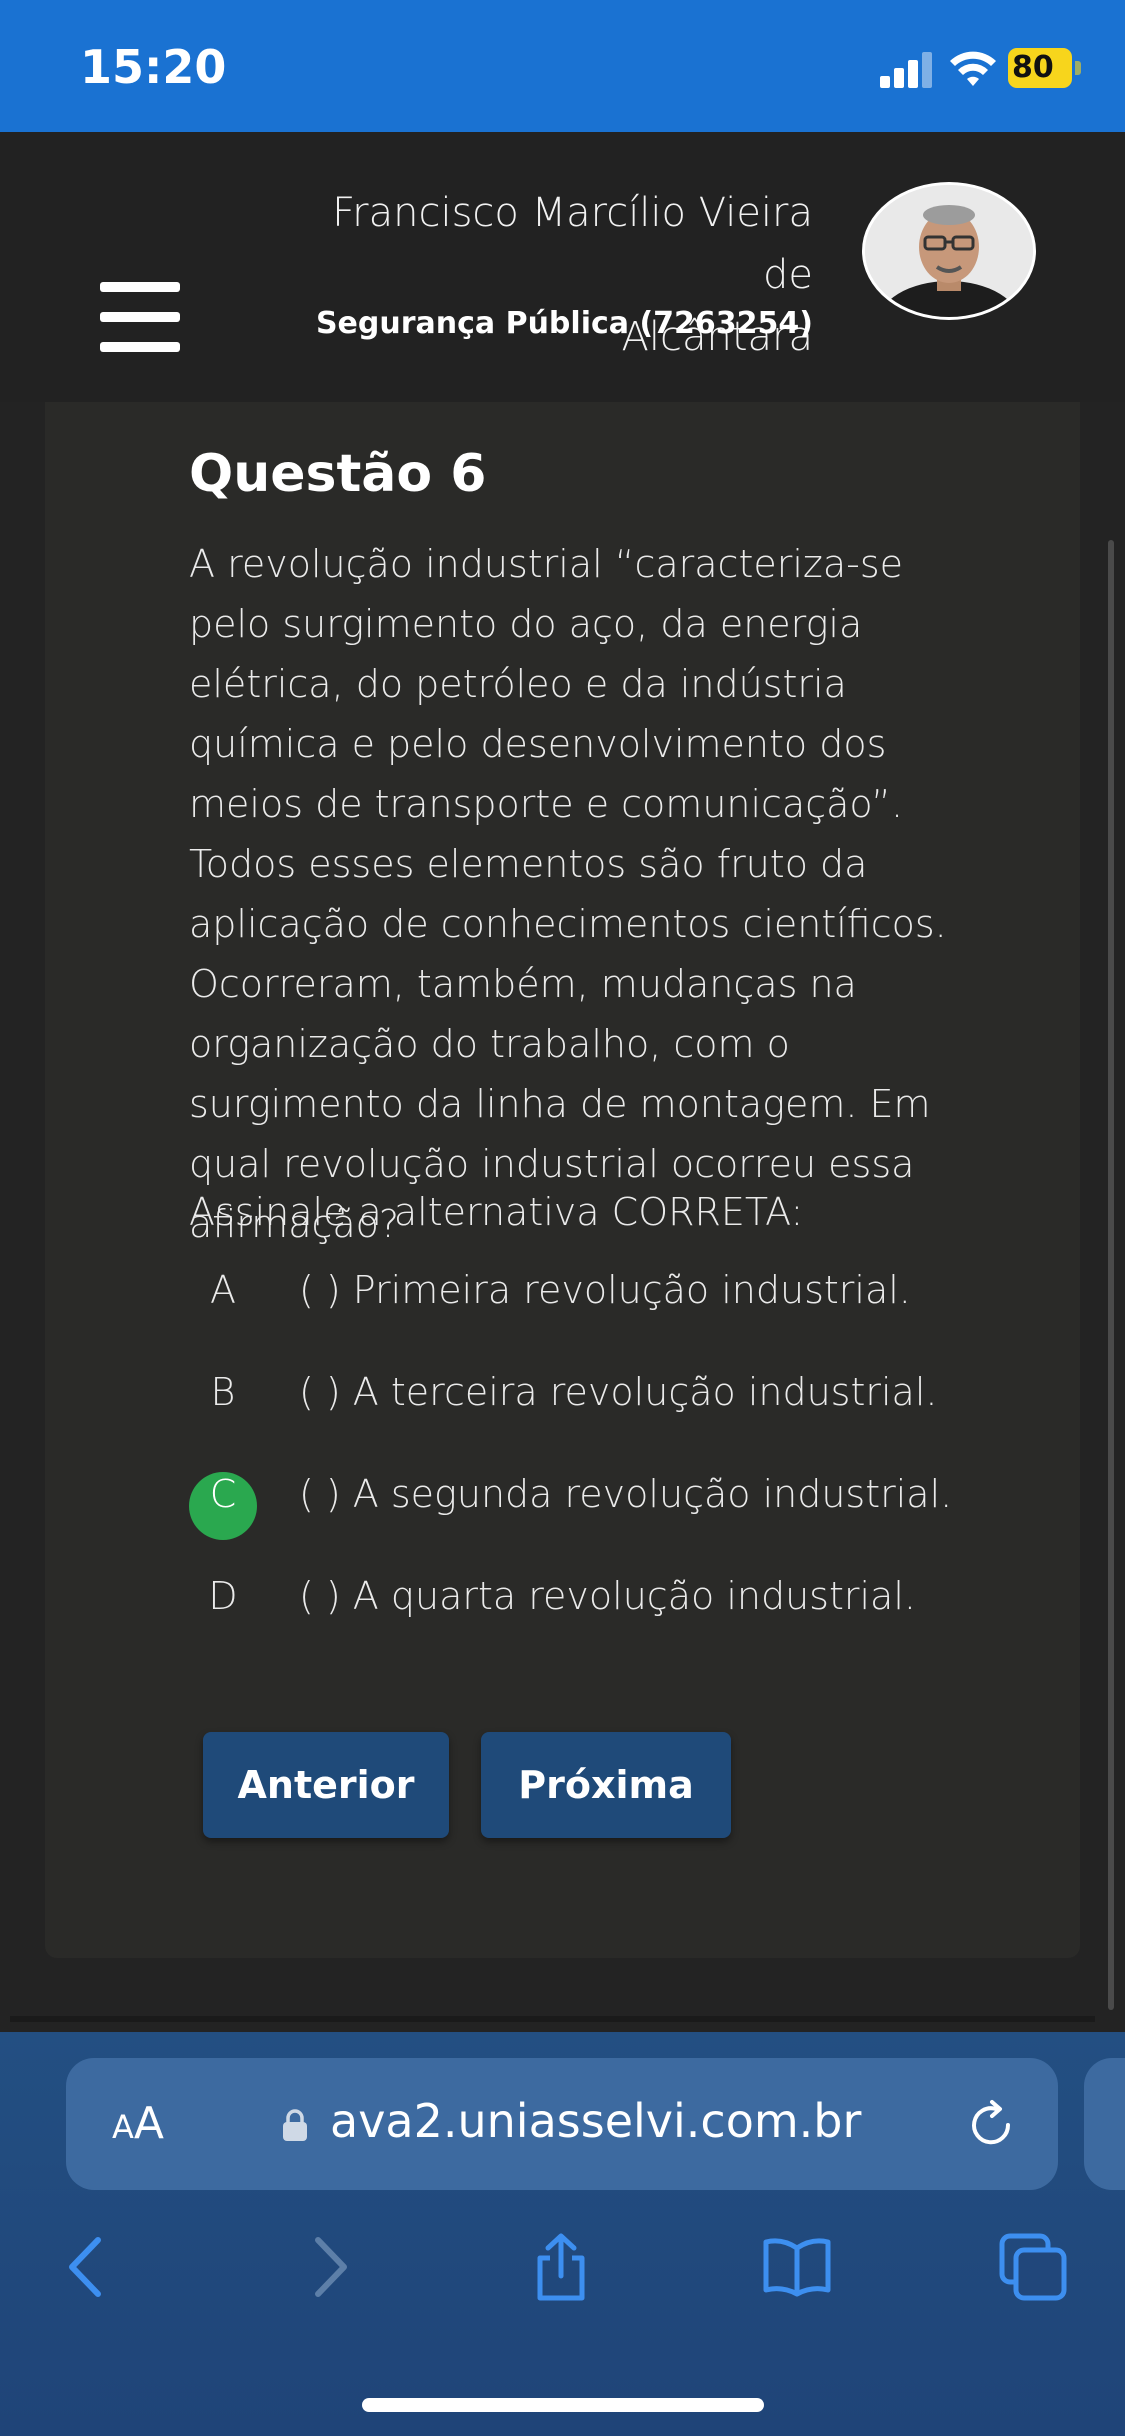 The width and height of the screenshot is (1125, 2436). What do you see at coordinates (572, 244) in the screenshot?
I see `user-name-line1: Francisco Marcílio Vieira de` at bounding box center [572, 244].